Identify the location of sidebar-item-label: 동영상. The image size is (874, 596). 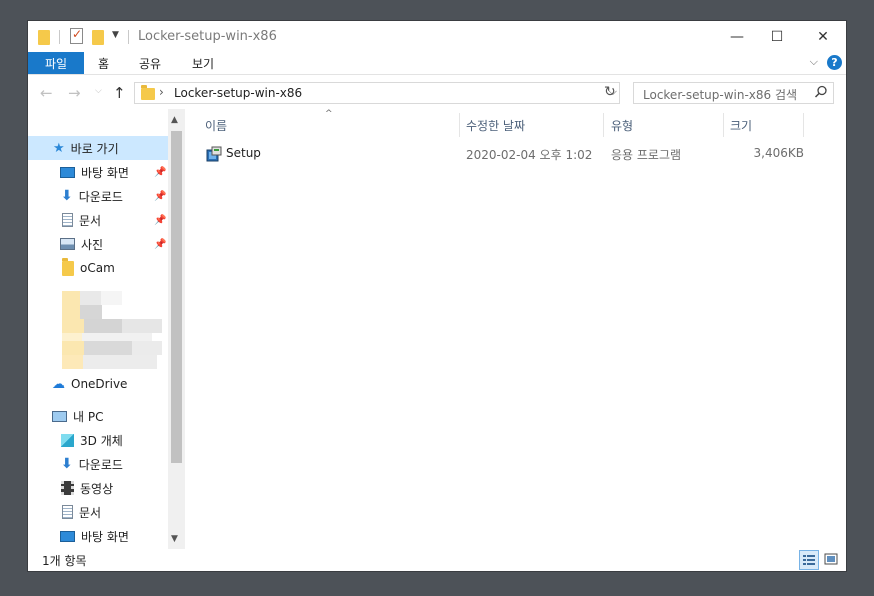
(97, 488).